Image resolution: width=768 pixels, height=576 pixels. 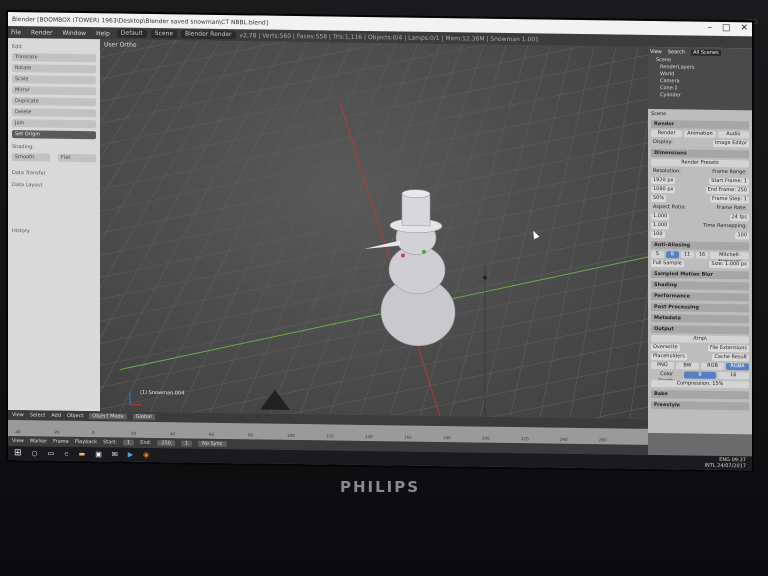 What do you see at coordinates (742, 236) in the screenshot?
I see `remap-new-field: 100` at bounding box center [742, 236].